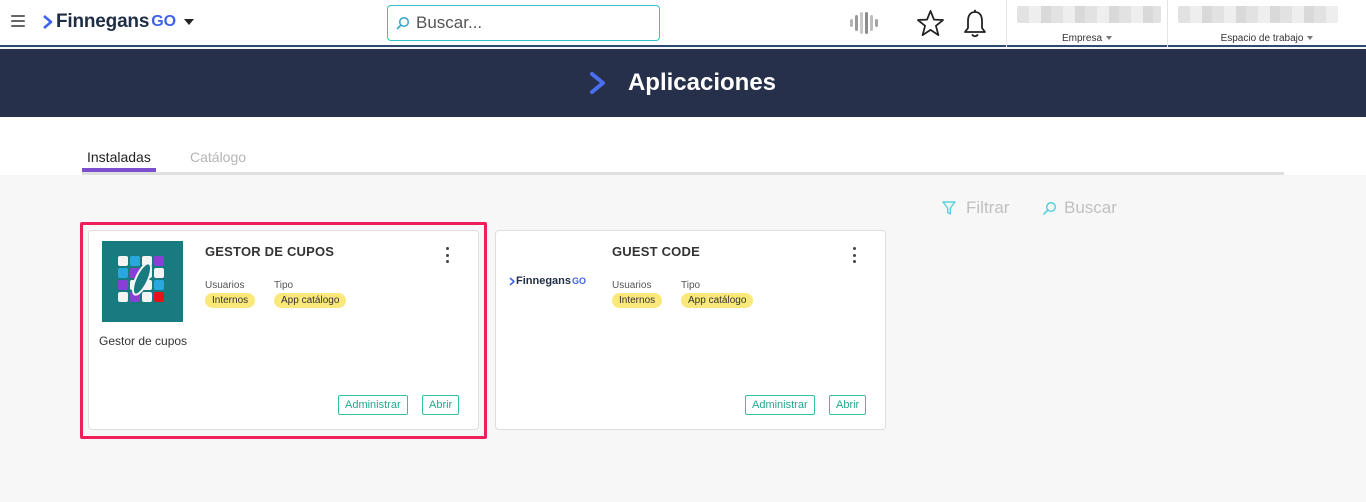 The height and width of the screenshot is (502, 1366). I want to click on search-apps-label: Buscar, so click(1090, 207).